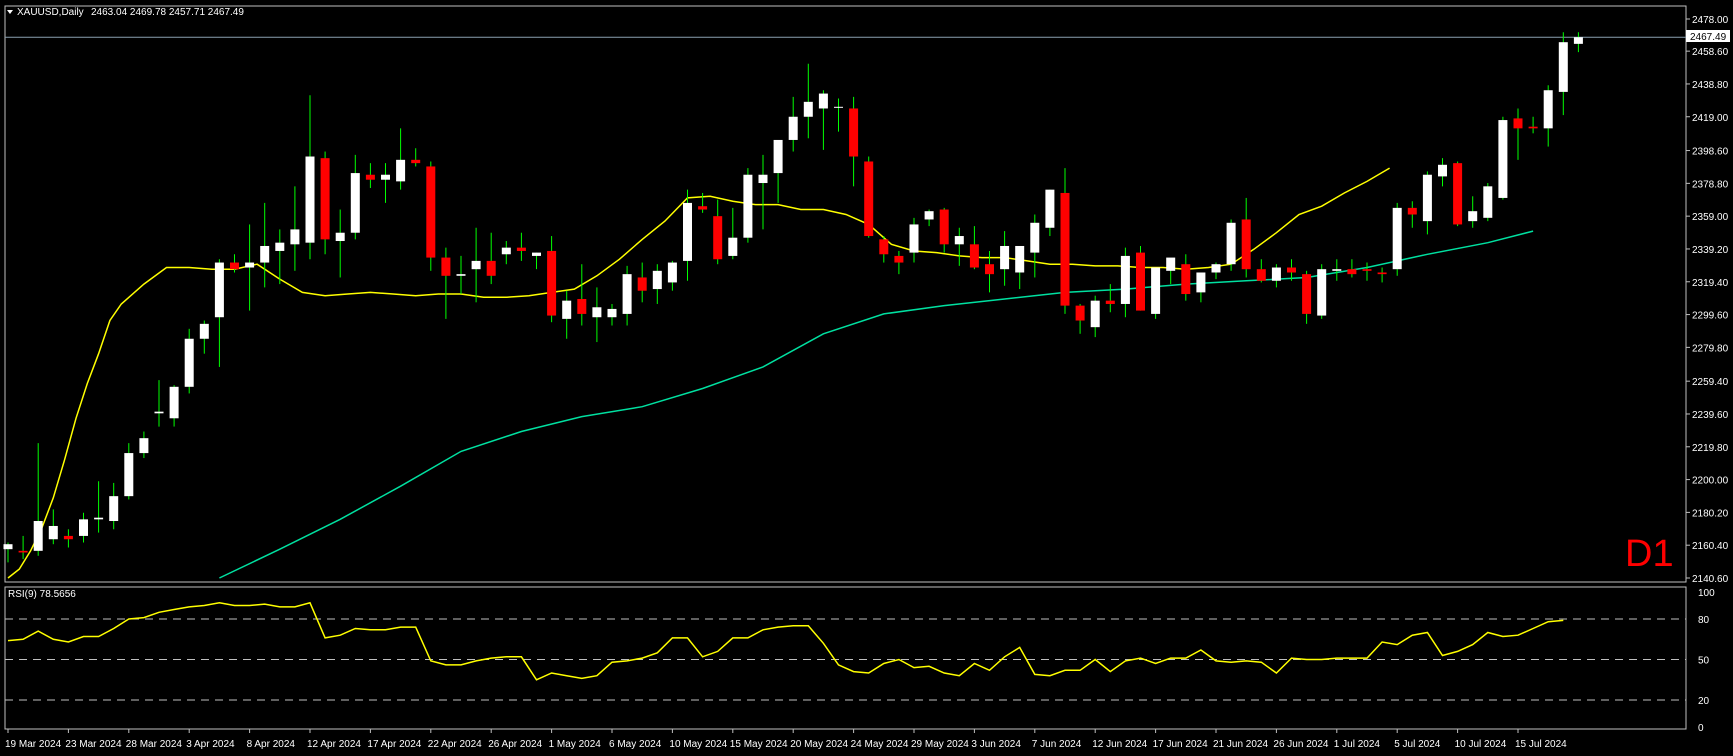 The image size is (1733, 756). What do you see at coordinates (394, 744) in the screenshot?
I see `time-tick-label: 17 Apr 2024` at bounding box center [394, 744].